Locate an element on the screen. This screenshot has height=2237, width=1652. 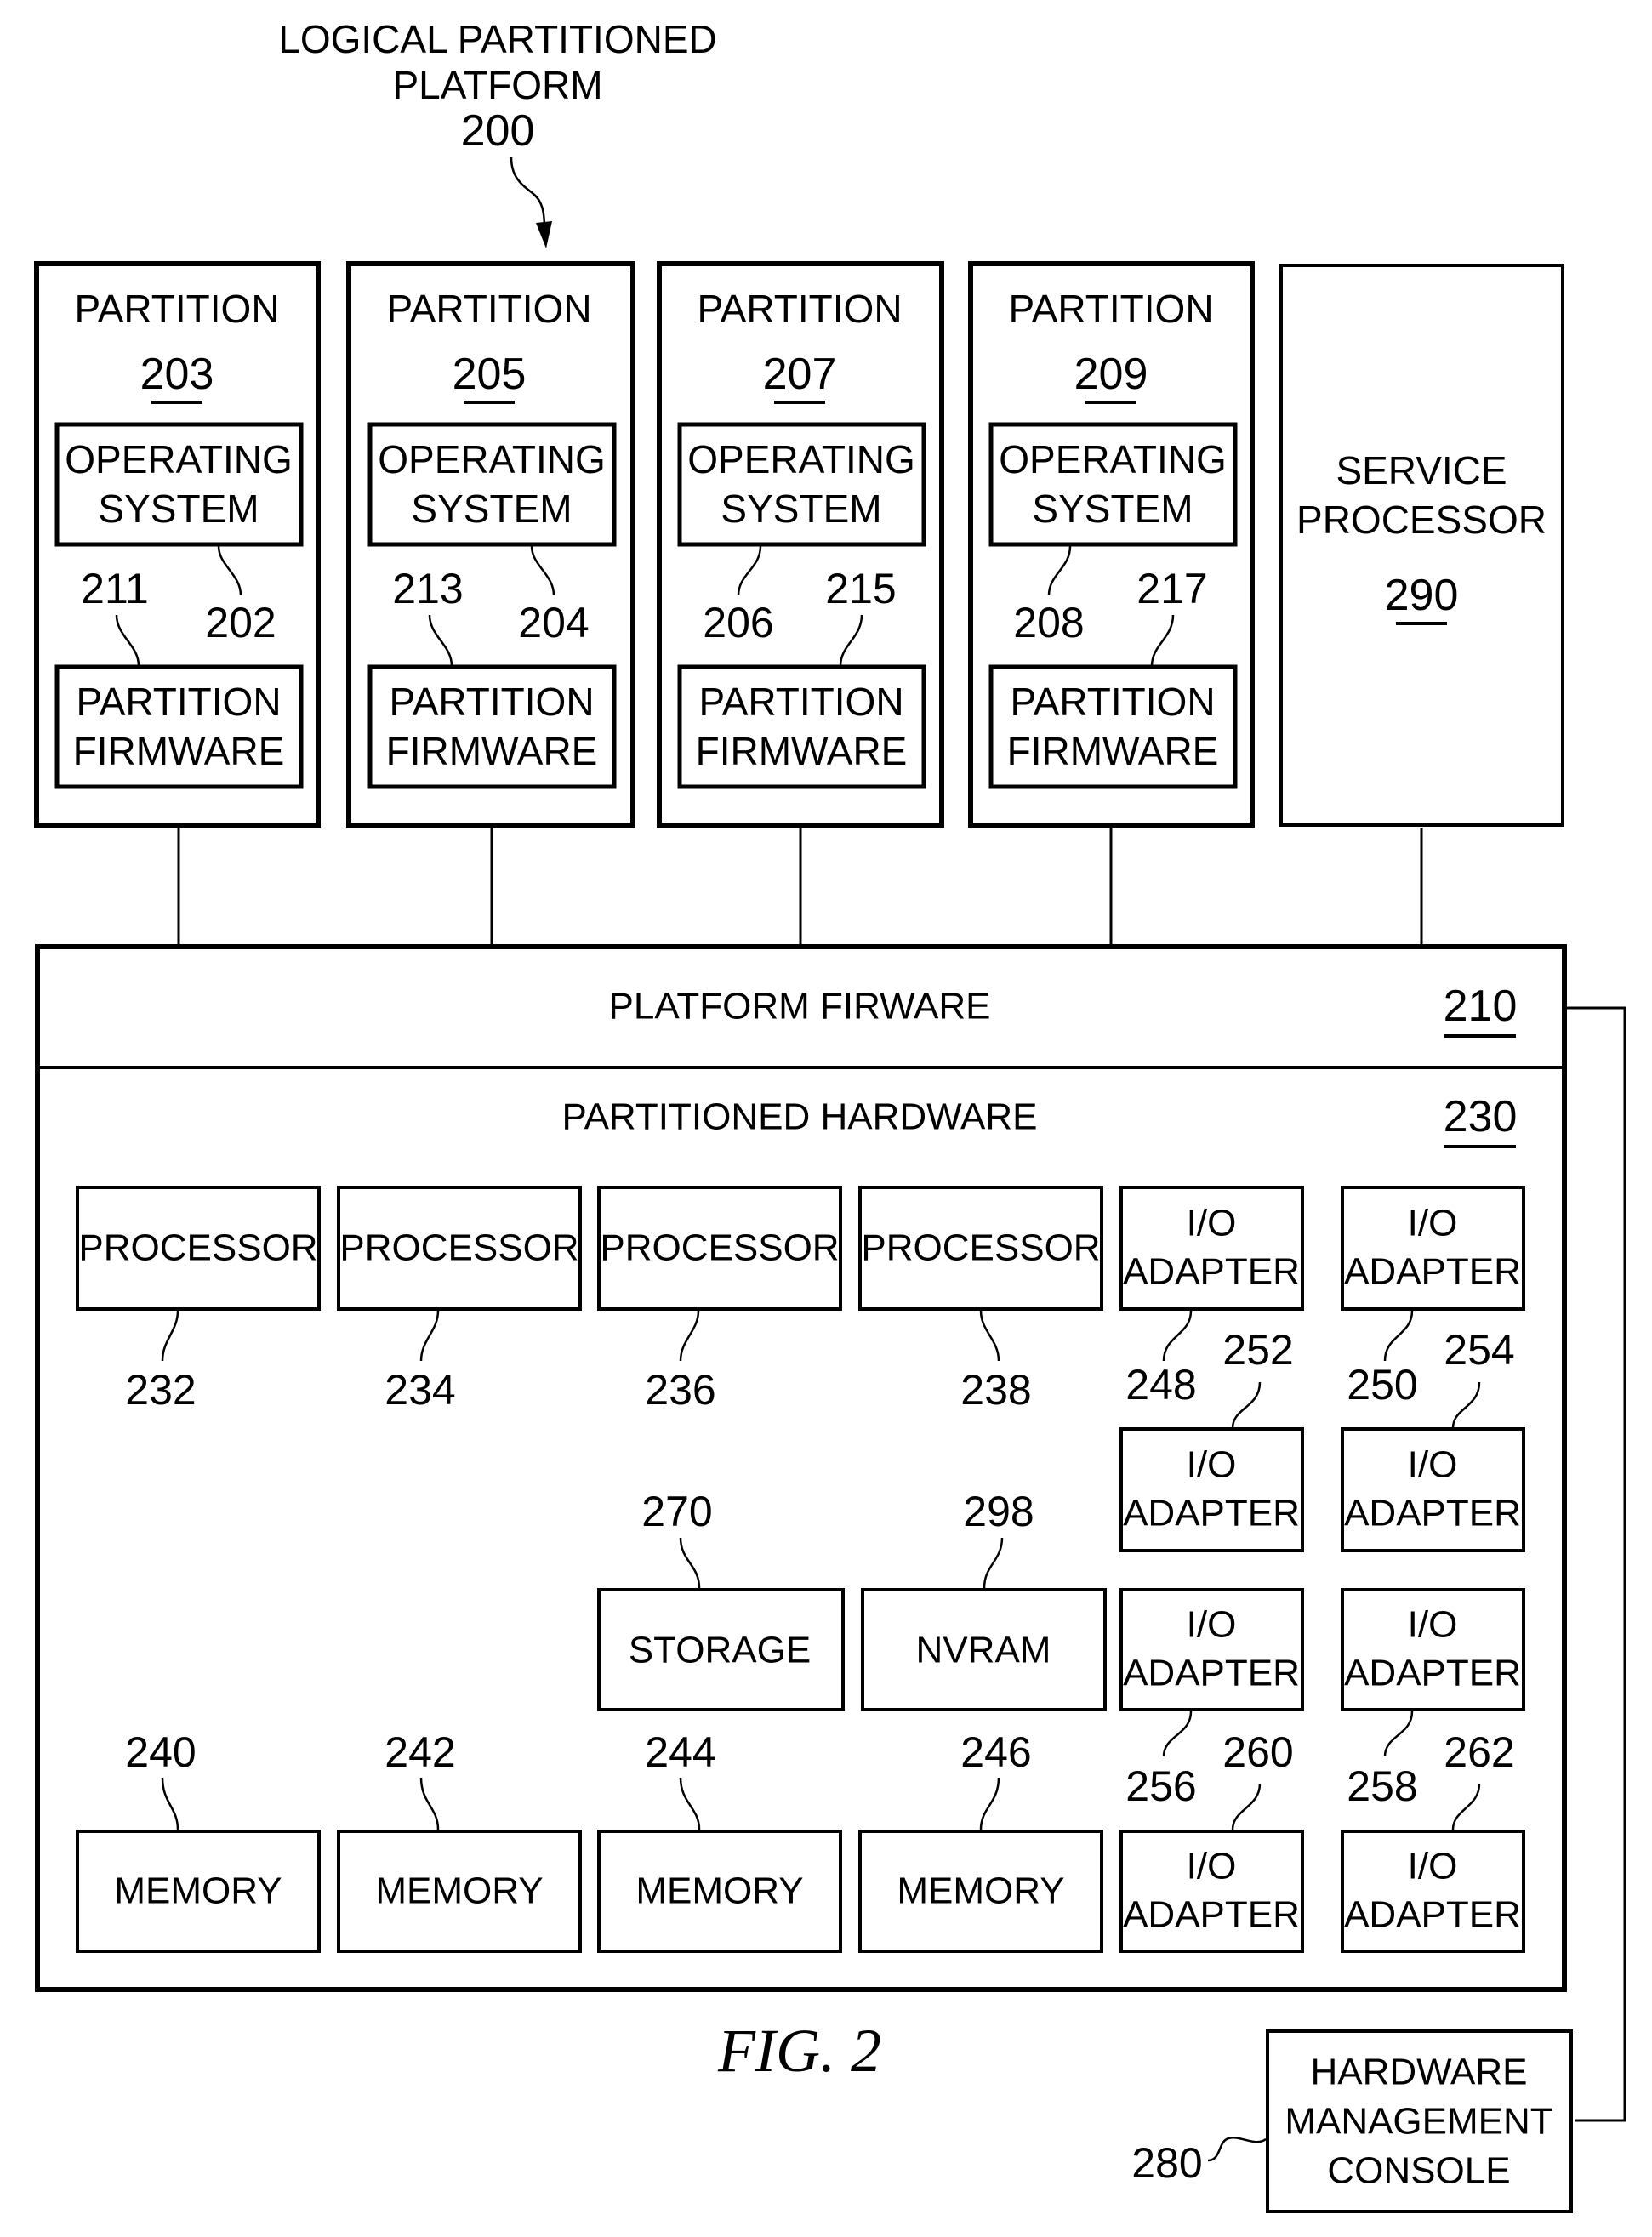
os-ref: 204 is located at coordinates (553, 623).